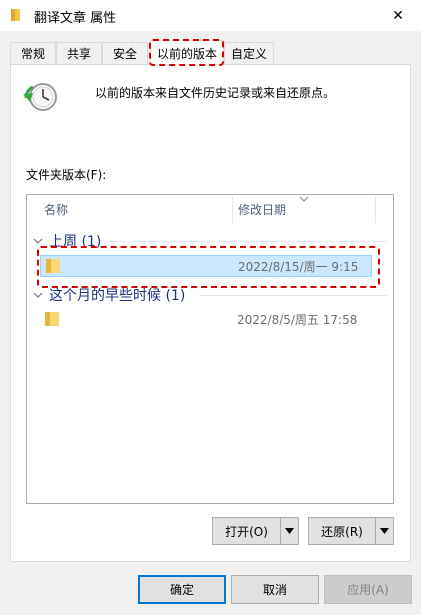 This screenshot has height=615, width=421. What do you see at coordinates (247, 531) in the screenshot?
I see `open-button: 打开(O)` at bounding box center [247, 531].